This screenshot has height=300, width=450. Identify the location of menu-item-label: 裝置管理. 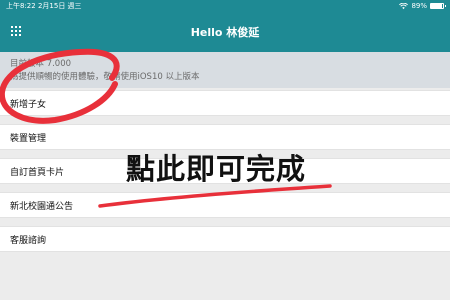
(28, 138).